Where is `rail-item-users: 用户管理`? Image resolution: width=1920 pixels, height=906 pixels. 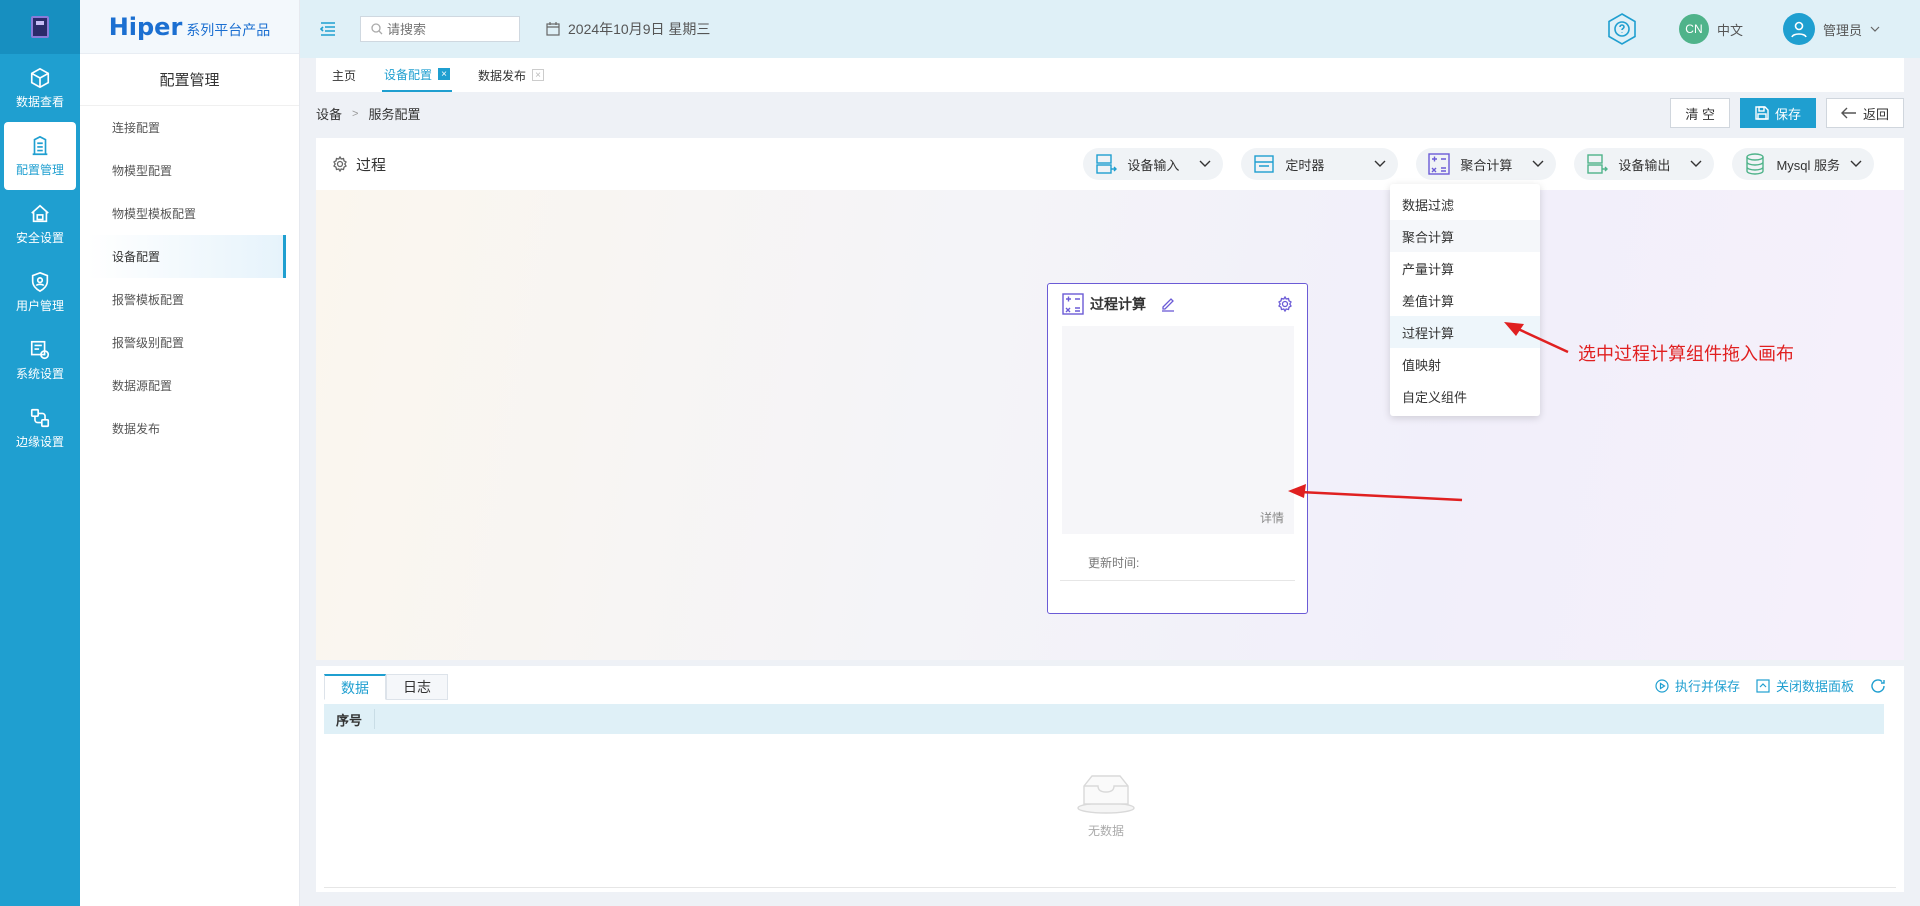 rail-item-users: 用户管理 is located at coordinates (40, 292).